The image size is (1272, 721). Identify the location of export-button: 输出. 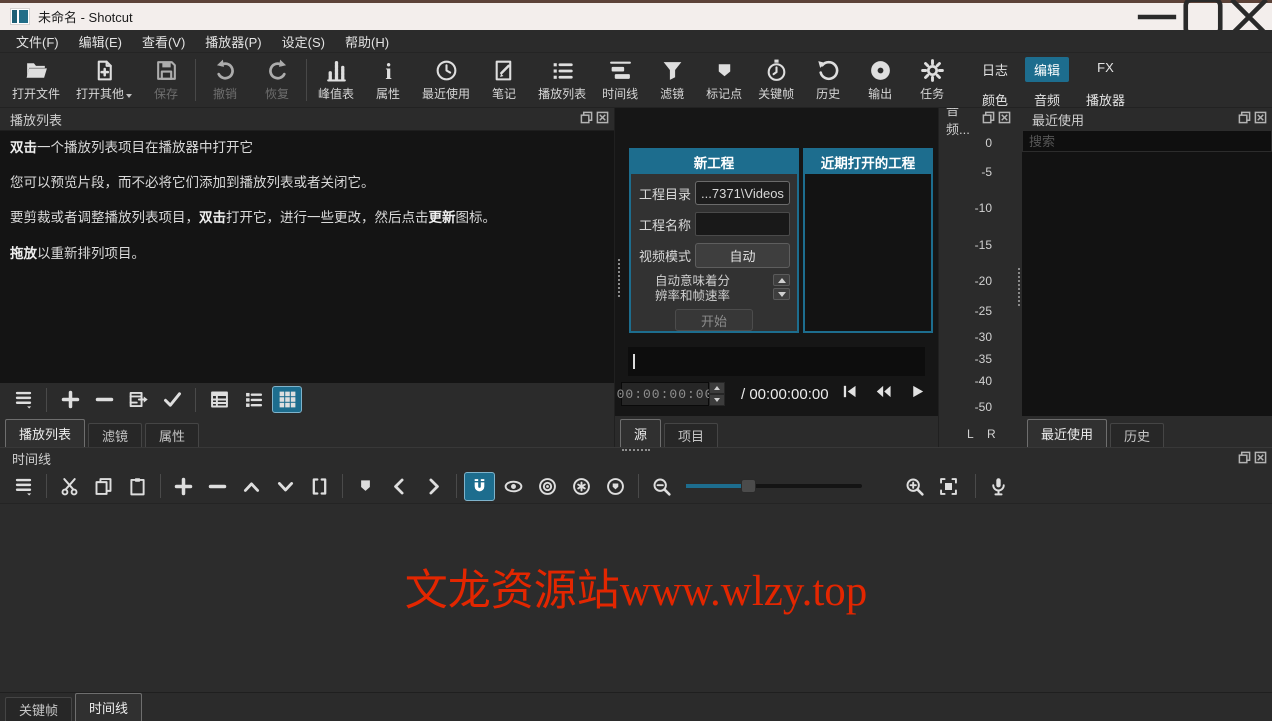
(880, 80).